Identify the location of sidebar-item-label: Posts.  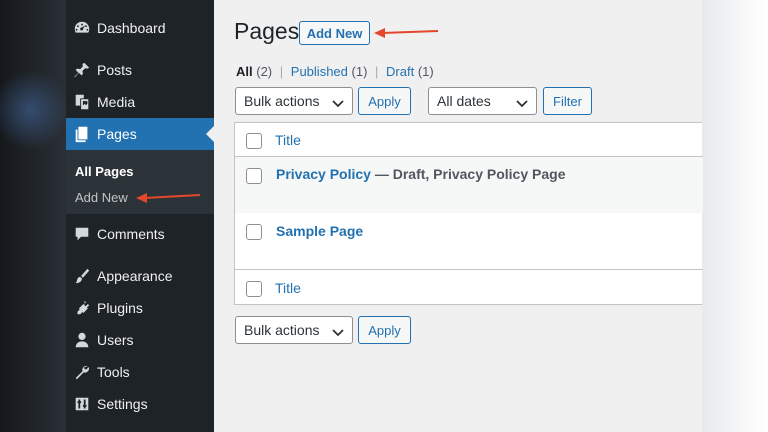
(115, 70).